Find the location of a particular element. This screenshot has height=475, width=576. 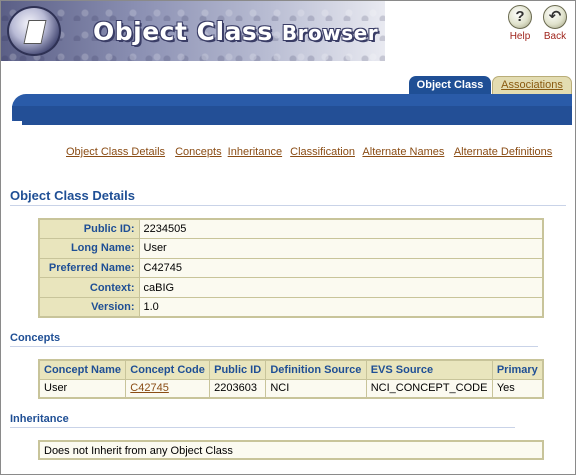

back-icon: ↶ is located at coordinates (555, 17).